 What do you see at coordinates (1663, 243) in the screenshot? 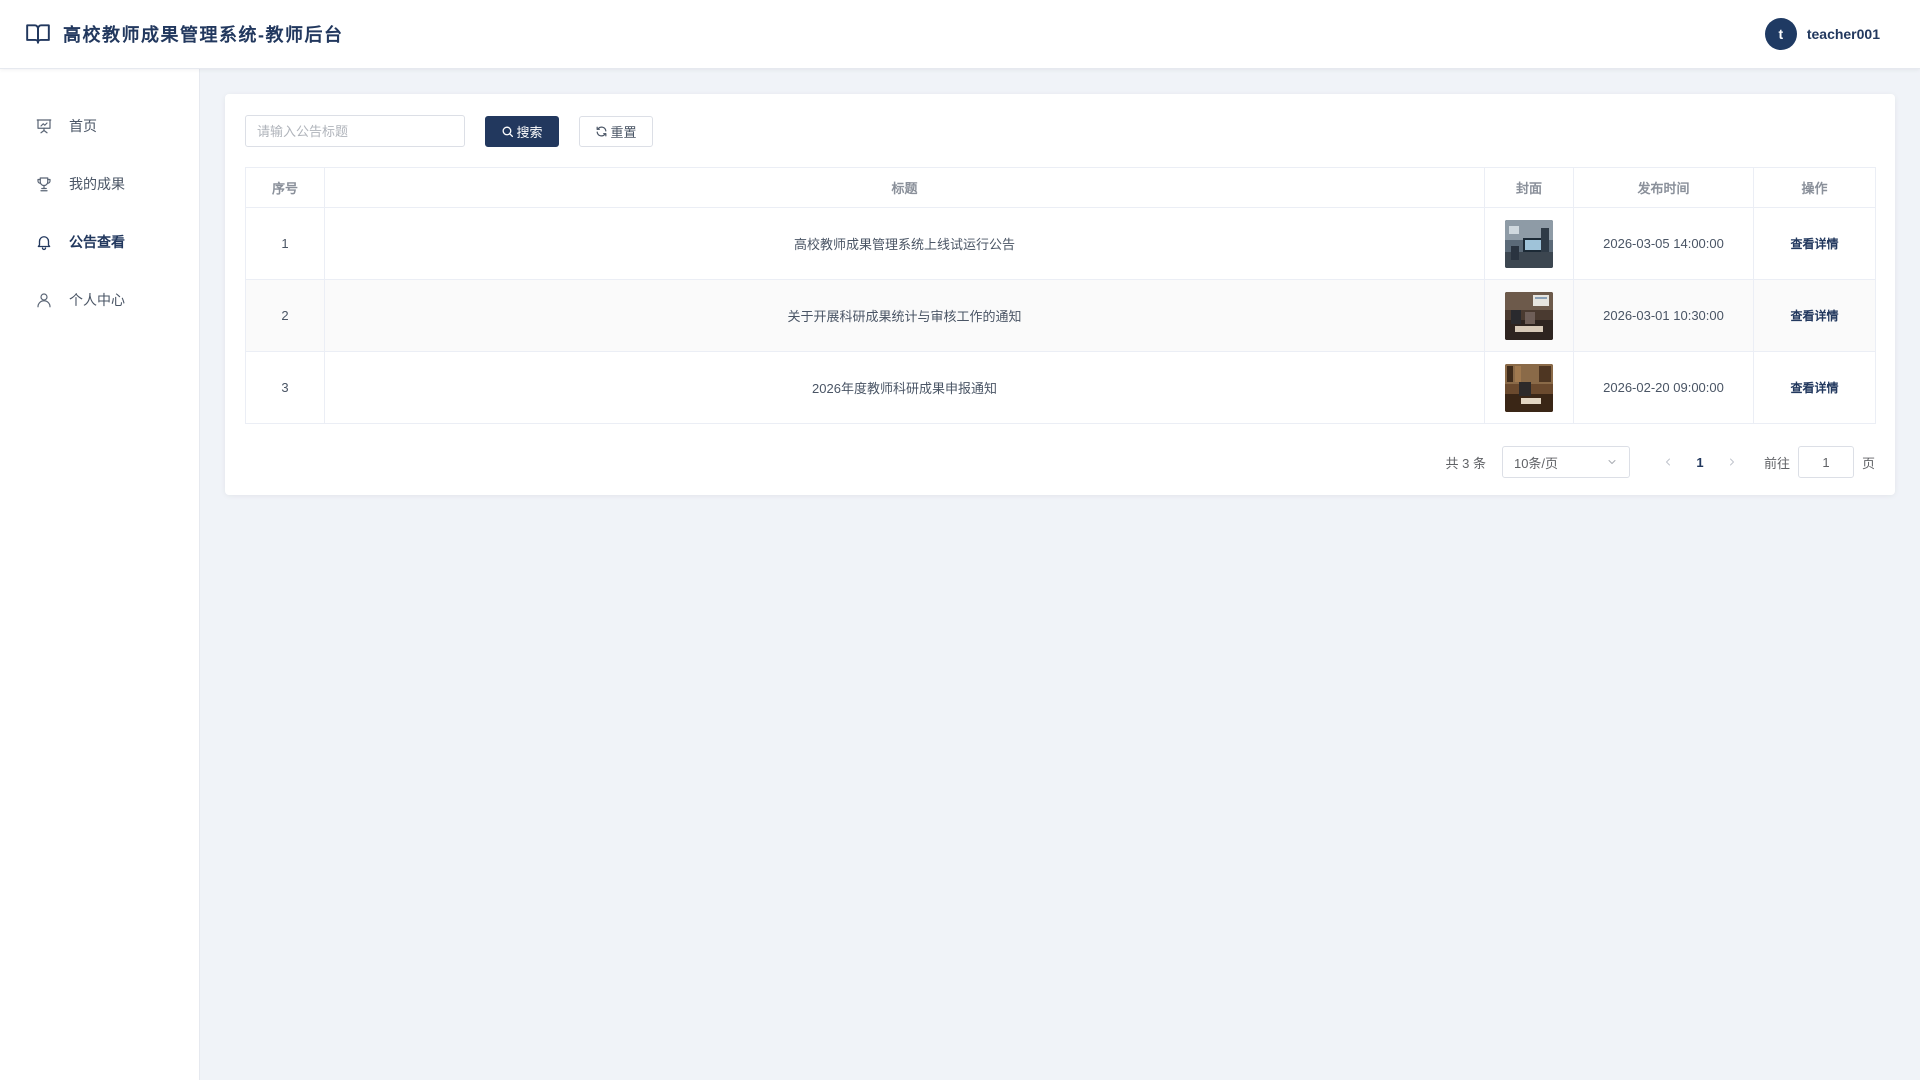
I see `cell-publish-time: 2026-03-05 14:00:00` at bounding box center [1663, 243].